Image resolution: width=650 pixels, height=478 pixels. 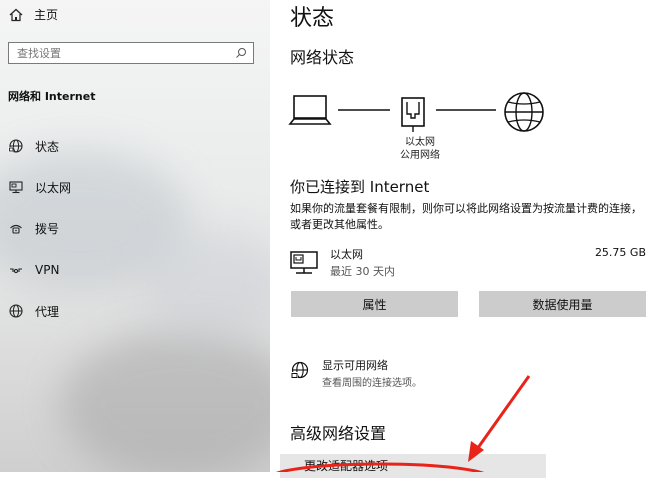 I want to click on usage-period: 最近 30 天内, so click(x=362, y=271).